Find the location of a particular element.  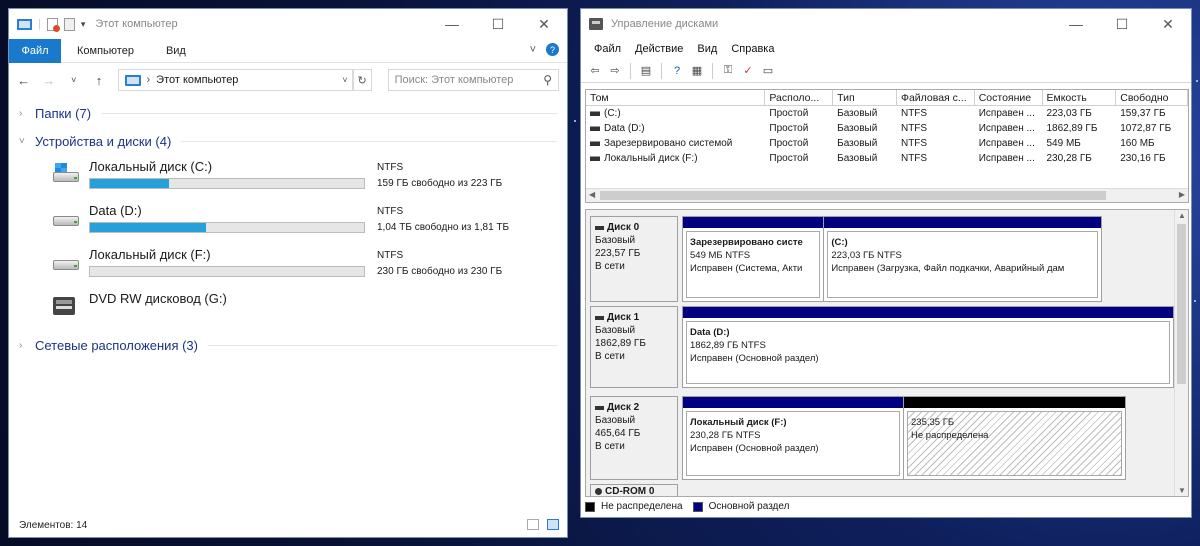

horizontal-scrollbar: ◀ ▶ is located at coordinates (887, 195).